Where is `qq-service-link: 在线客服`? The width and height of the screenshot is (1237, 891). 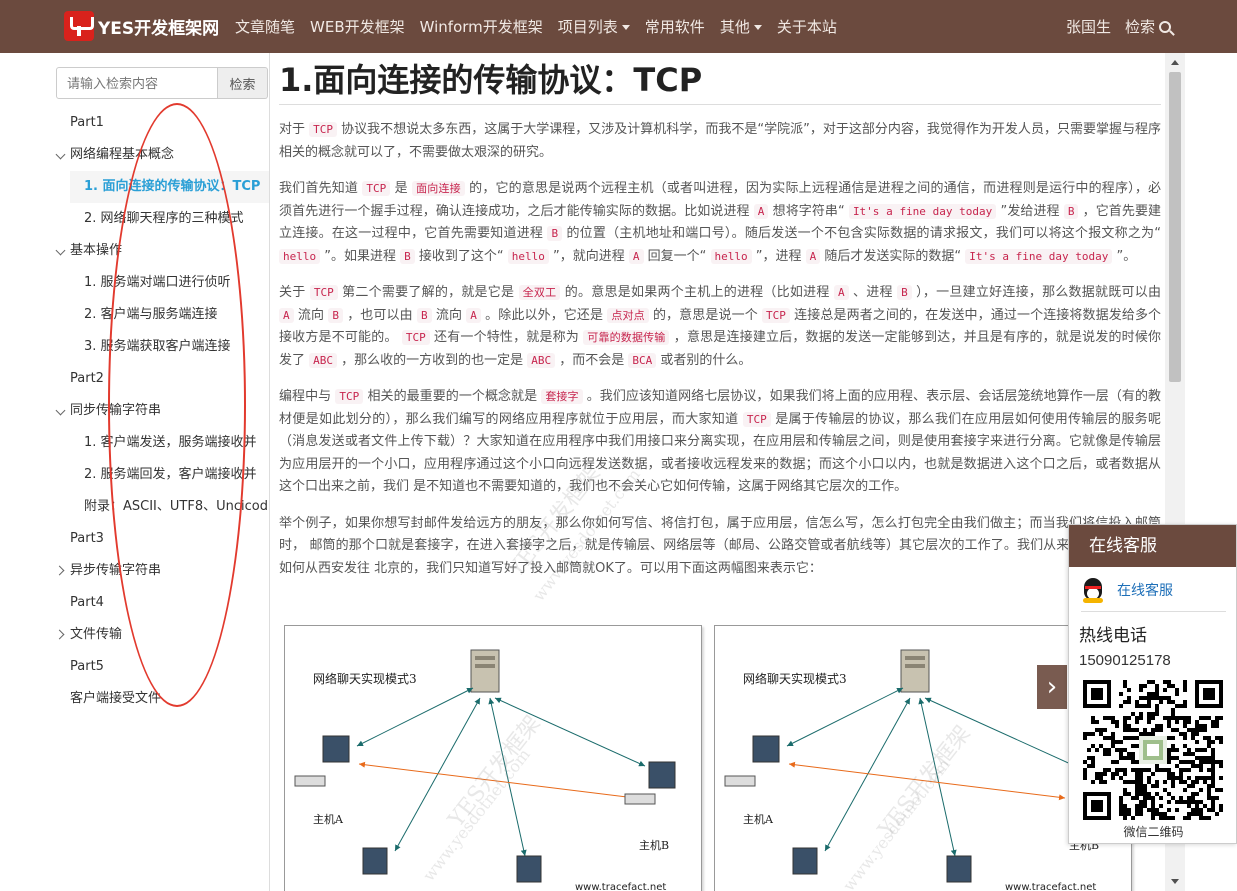 qq-service-link: 在线客服 is located at coordinates (1145, 590).